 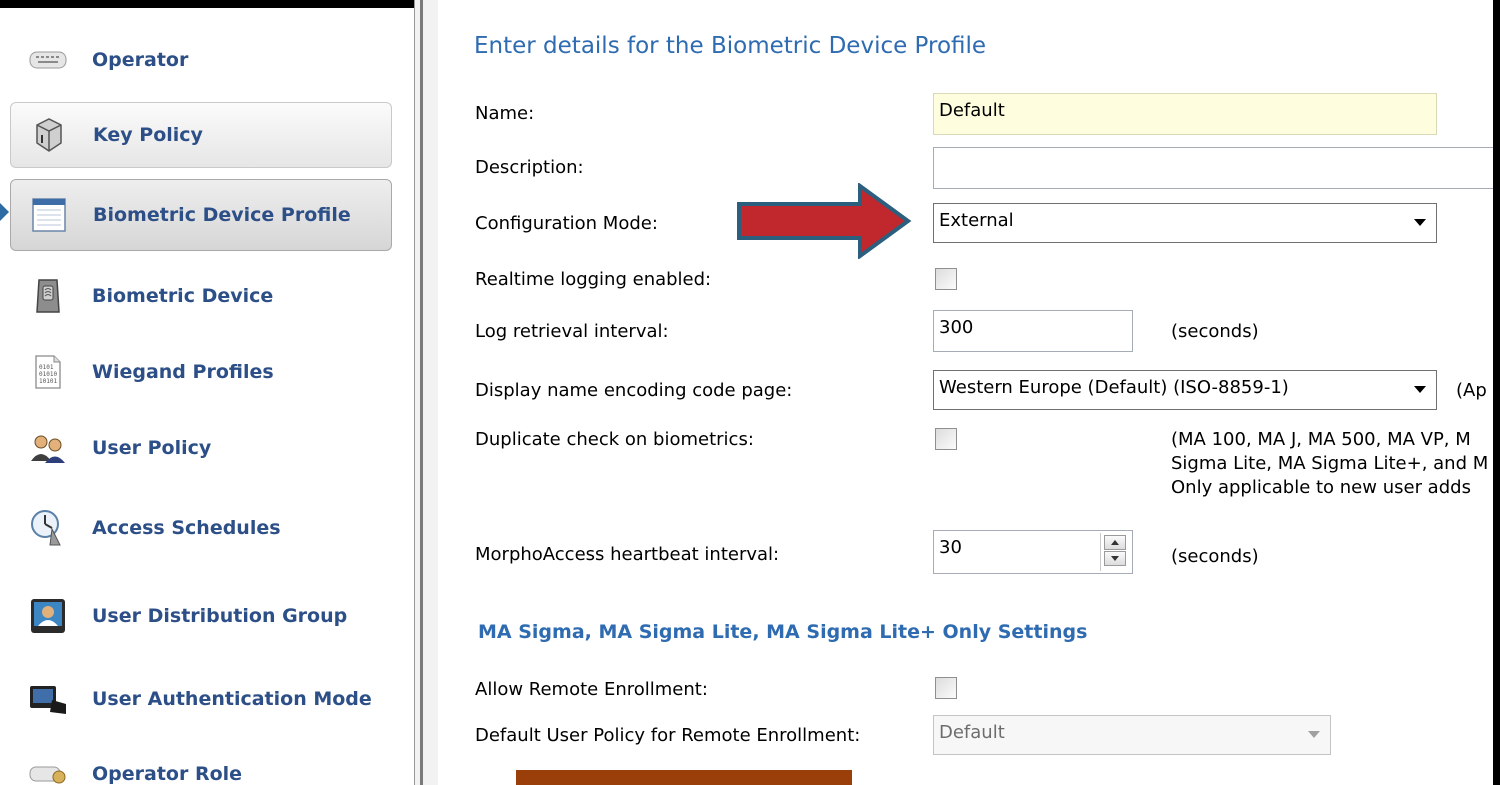 I want to click on heartbeat-label: MorphoAccess heartbeat interval:, so click(x=627, y=554).